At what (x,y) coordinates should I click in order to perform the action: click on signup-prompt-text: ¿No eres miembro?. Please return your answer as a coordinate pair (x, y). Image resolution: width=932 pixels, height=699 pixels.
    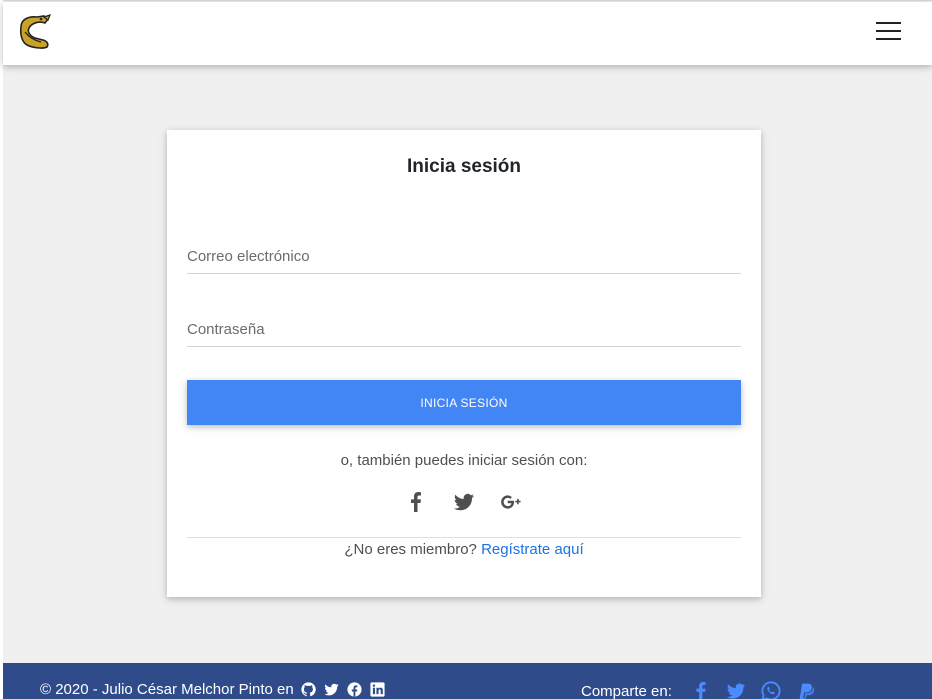
    Looking at the image, I should click on (410, 549).